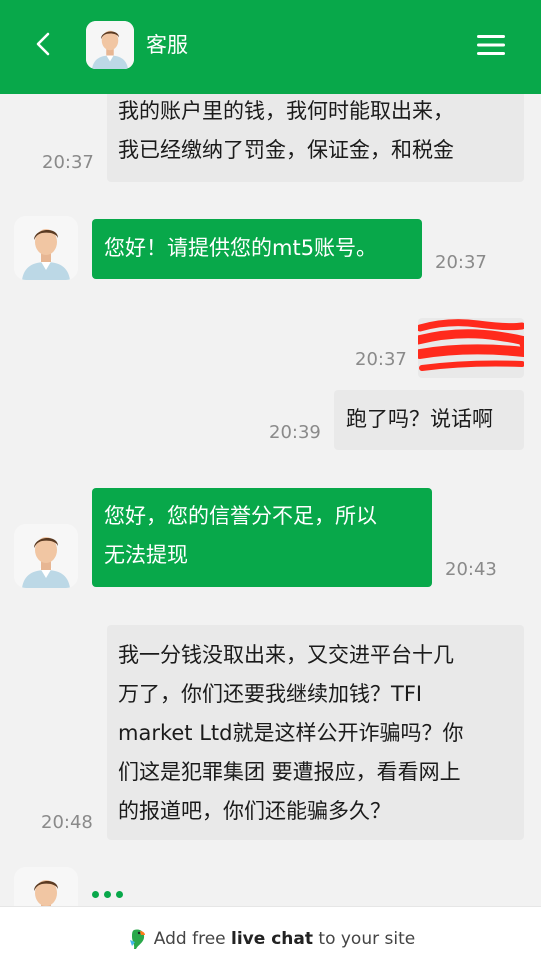 The image size is (541, 977). What do you see at coordinates (137, 939) in the screenshot?
I see `livechat-parrot-icon` at bounding box center [137, 939].